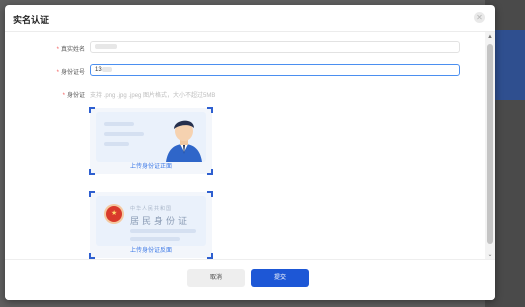 This screenshot has width=525, height=307. Describe the element at coordinates (216, 278) in the screenshot. I see `cancel-button: 取消` at that location.